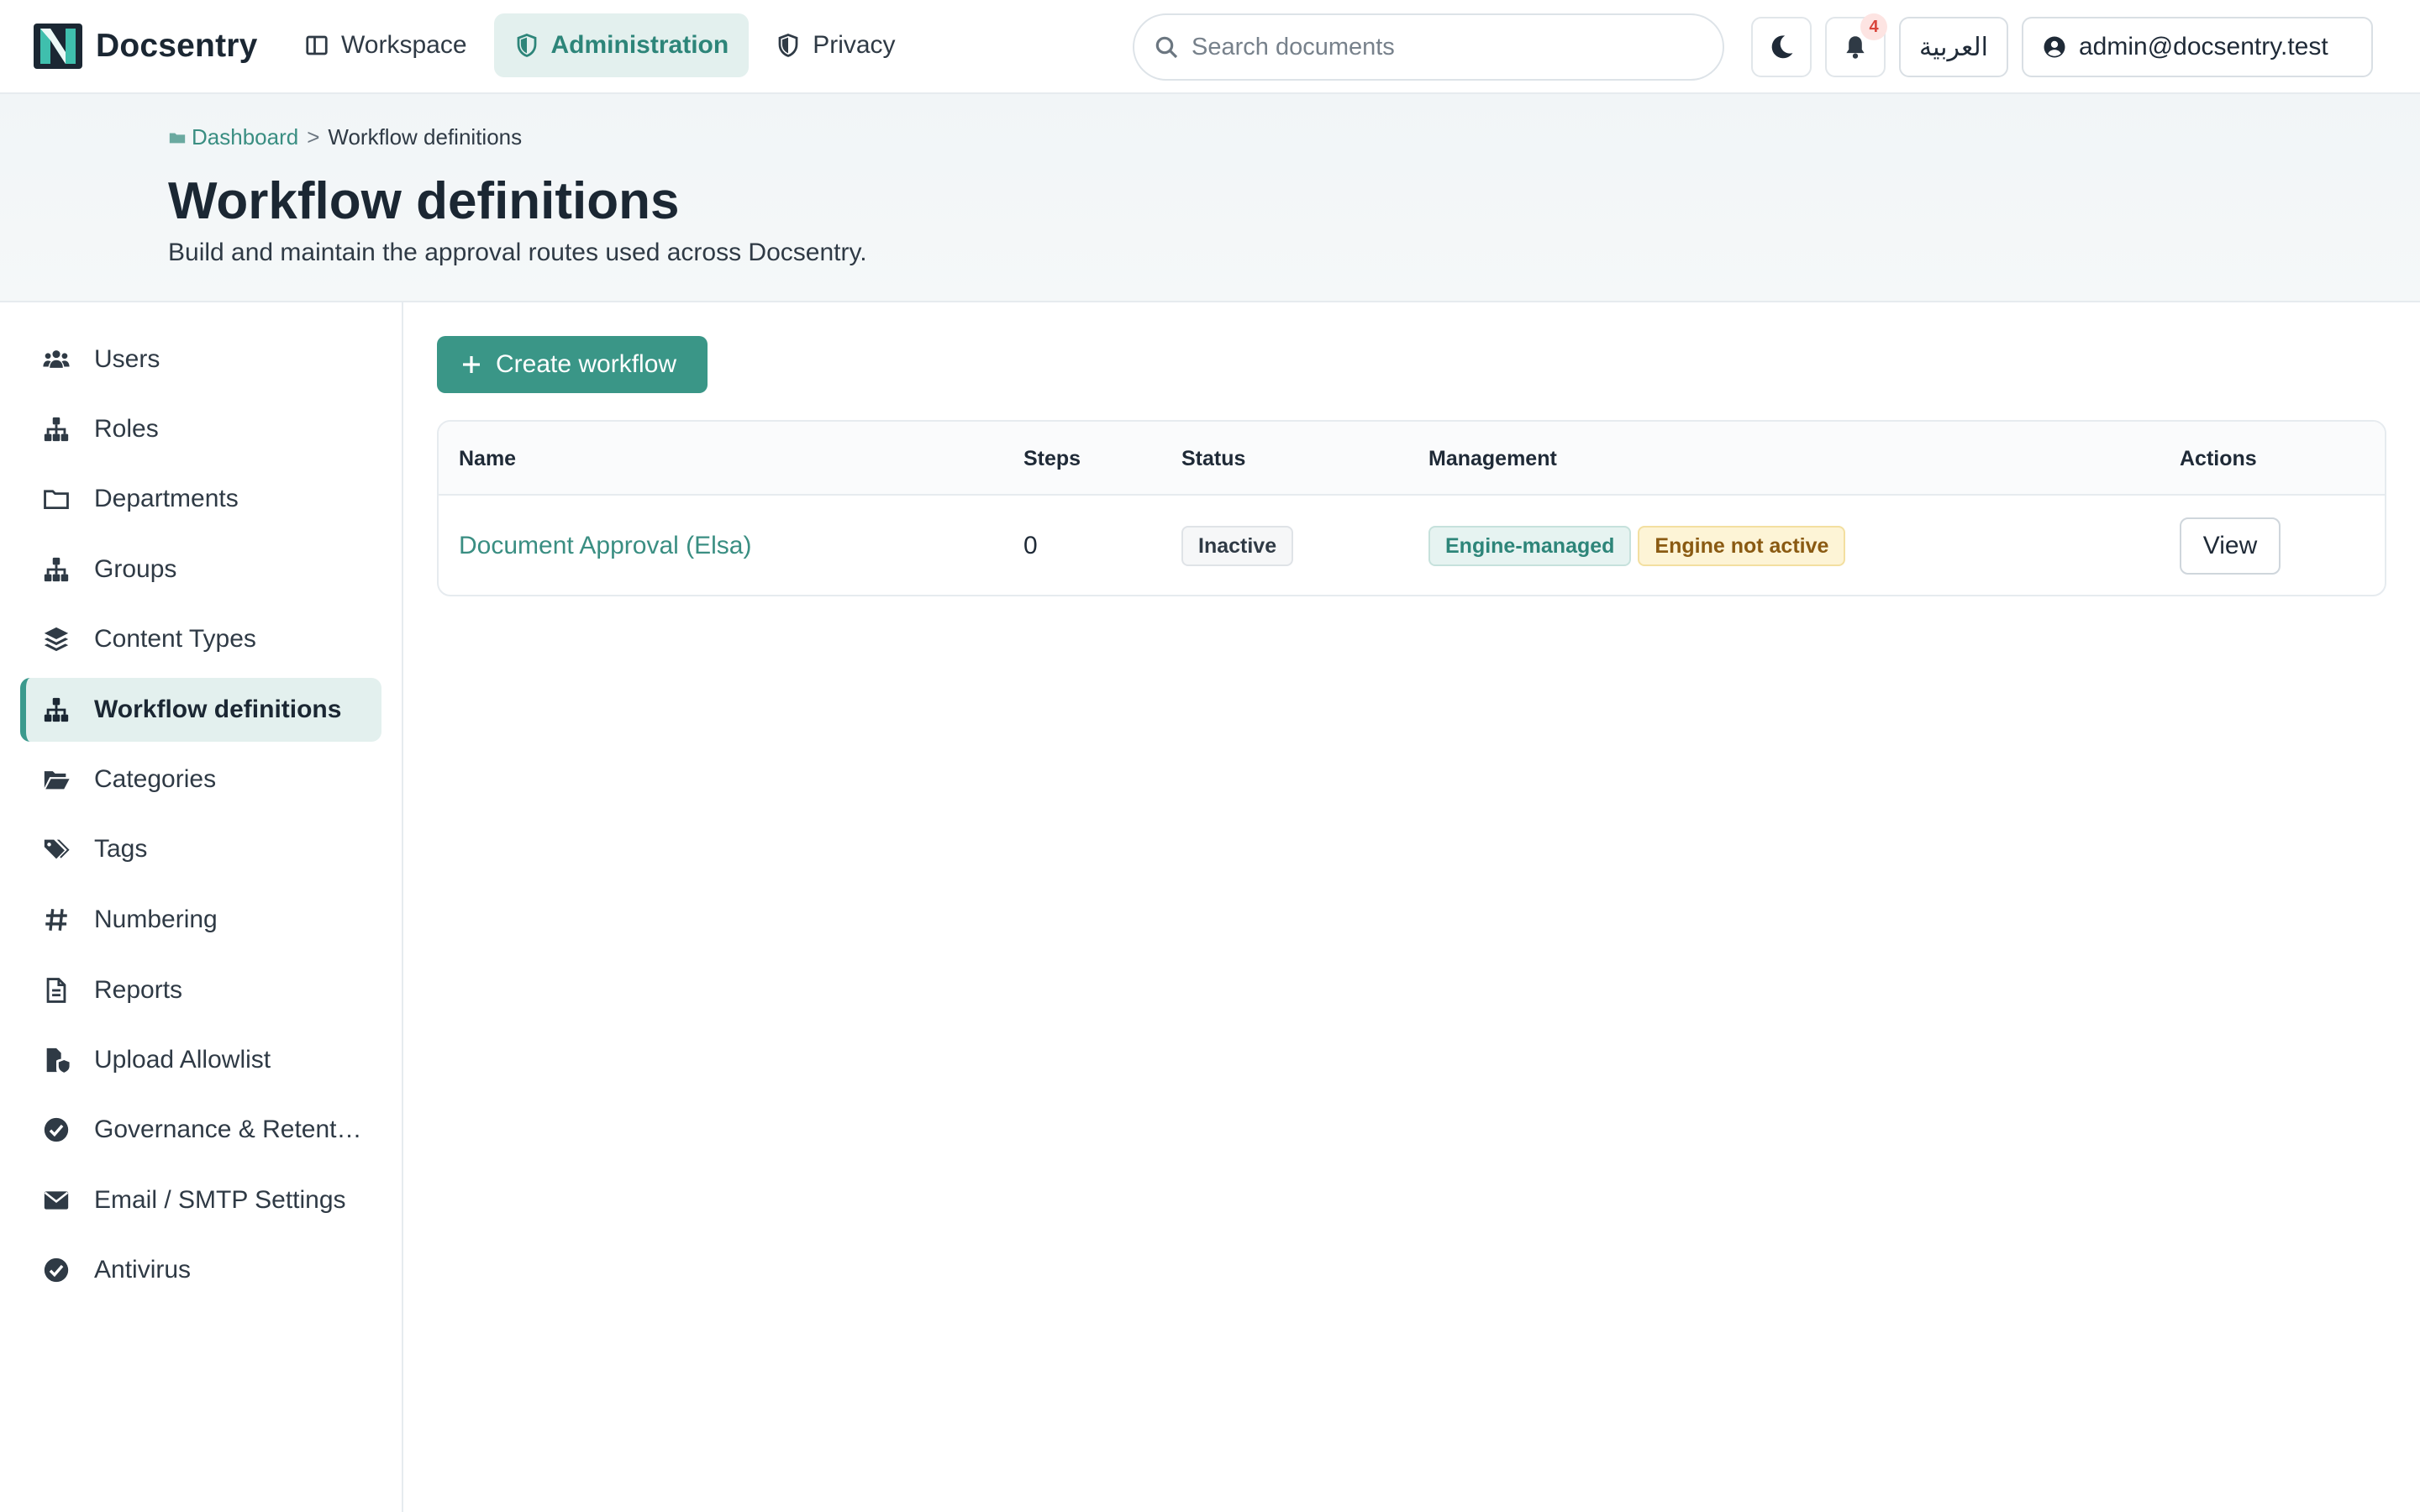  Describe the element at coordinates (200, 359) in the screenshot. I see `sidebar-item-users: Users` at that location.